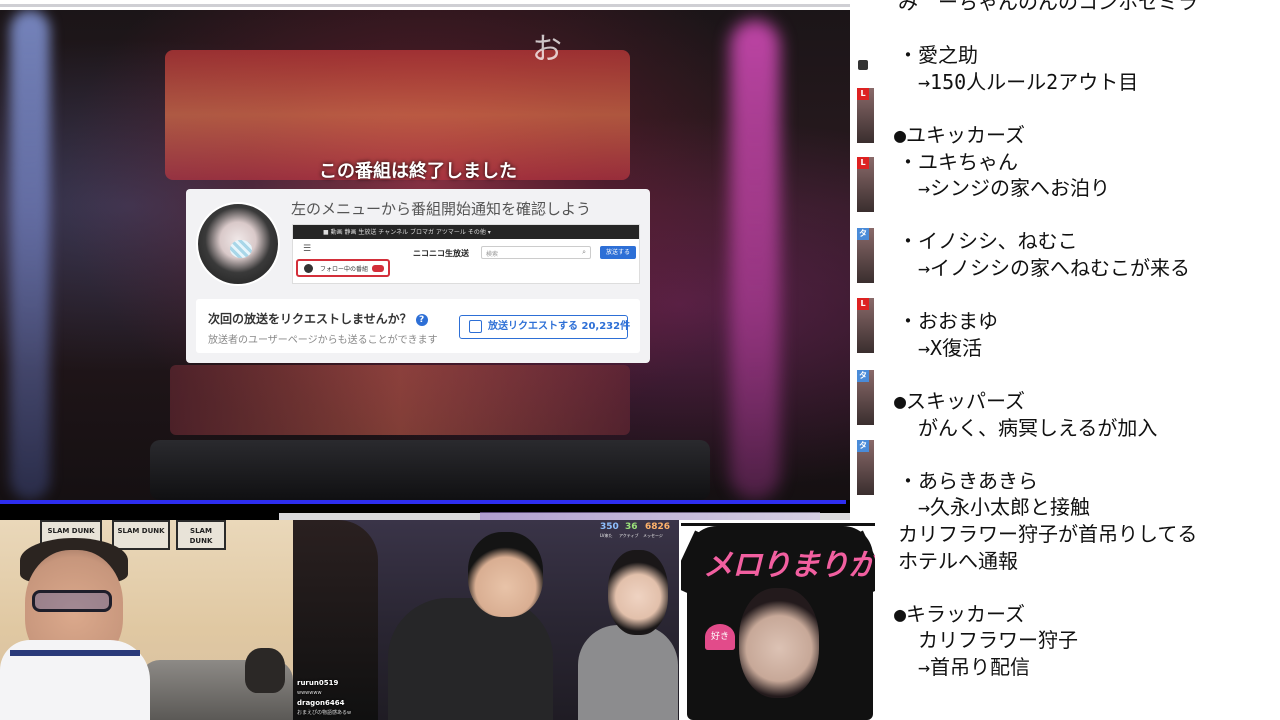  What do you see at coordinates (407, 232) in the screenshot?
I see `mini-nav-items: ■ 動画 静画 生放送 チャンネル ブロマガ アツマール その他 ▾` at bounding box center [407, 232].